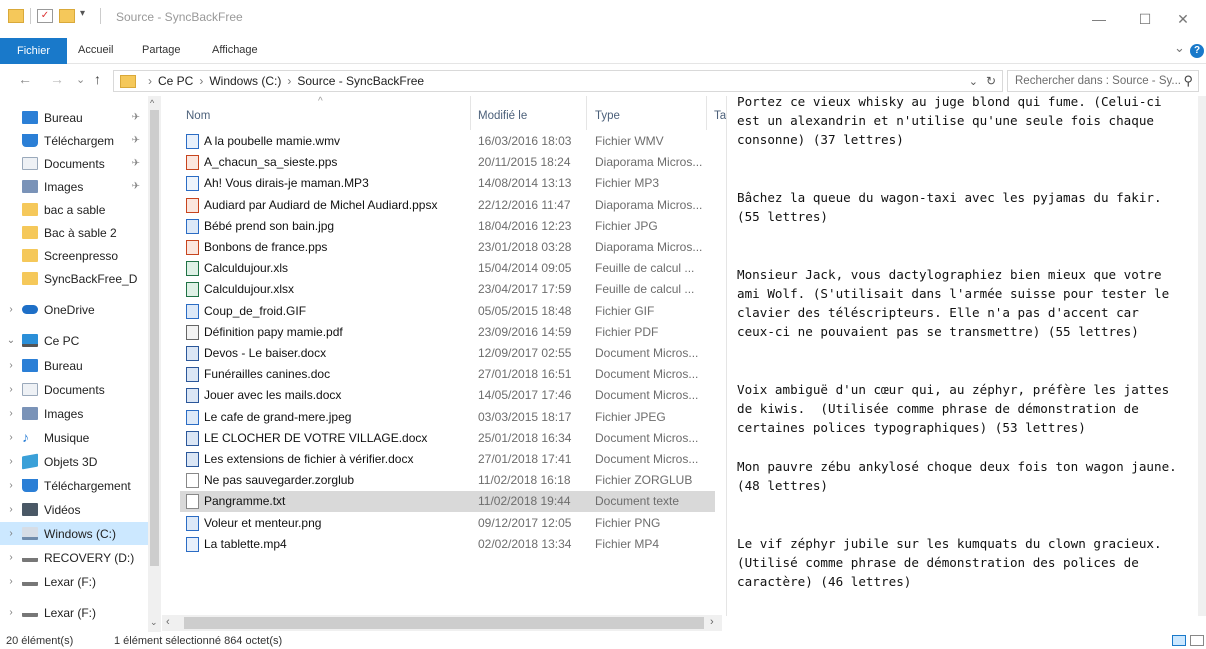  I want to click on minimize-button: —, so click(1099, 19).